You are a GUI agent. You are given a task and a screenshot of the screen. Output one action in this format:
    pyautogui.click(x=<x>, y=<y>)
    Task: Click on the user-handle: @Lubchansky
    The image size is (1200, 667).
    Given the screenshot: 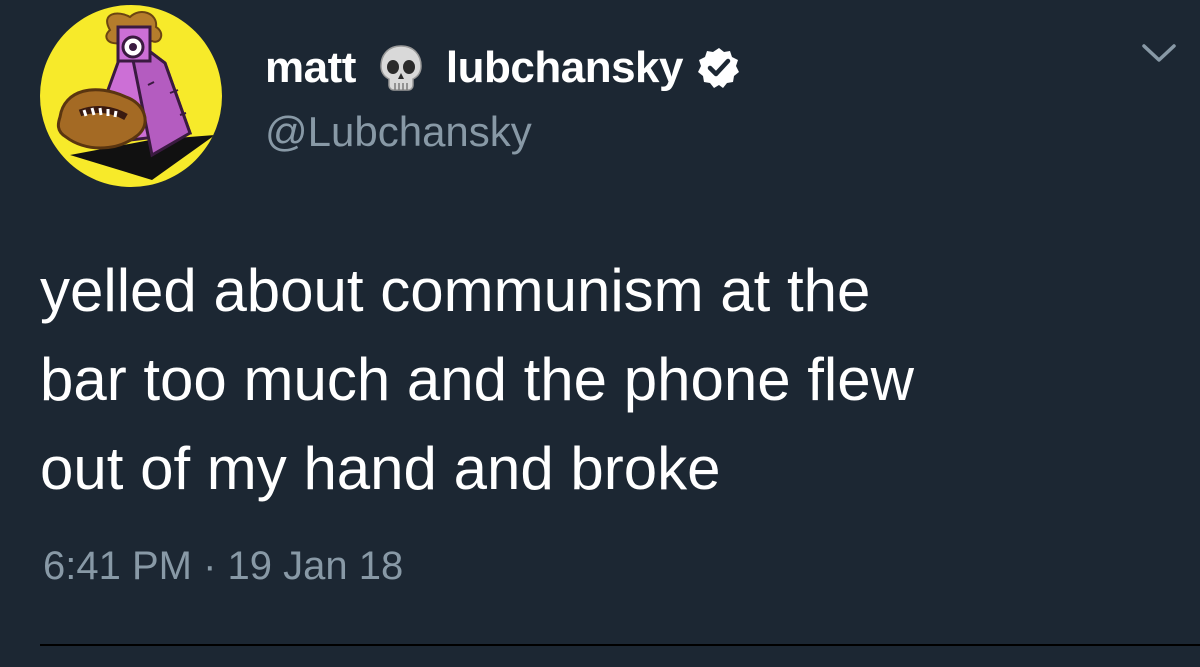 What is the action you would take?
    pyautogui.click(x=398, y=132)
    